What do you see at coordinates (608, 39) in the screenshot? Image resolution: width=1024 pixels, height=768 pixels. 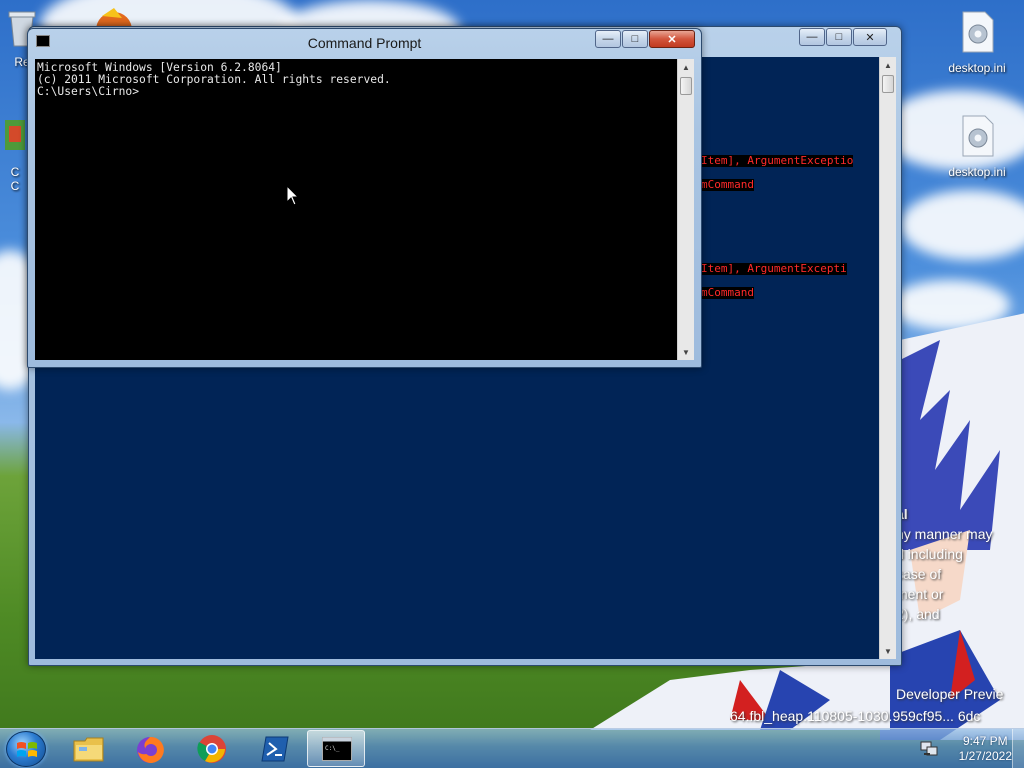 I see `cmd-minimize-button: —` at bounding box center [608, 39].